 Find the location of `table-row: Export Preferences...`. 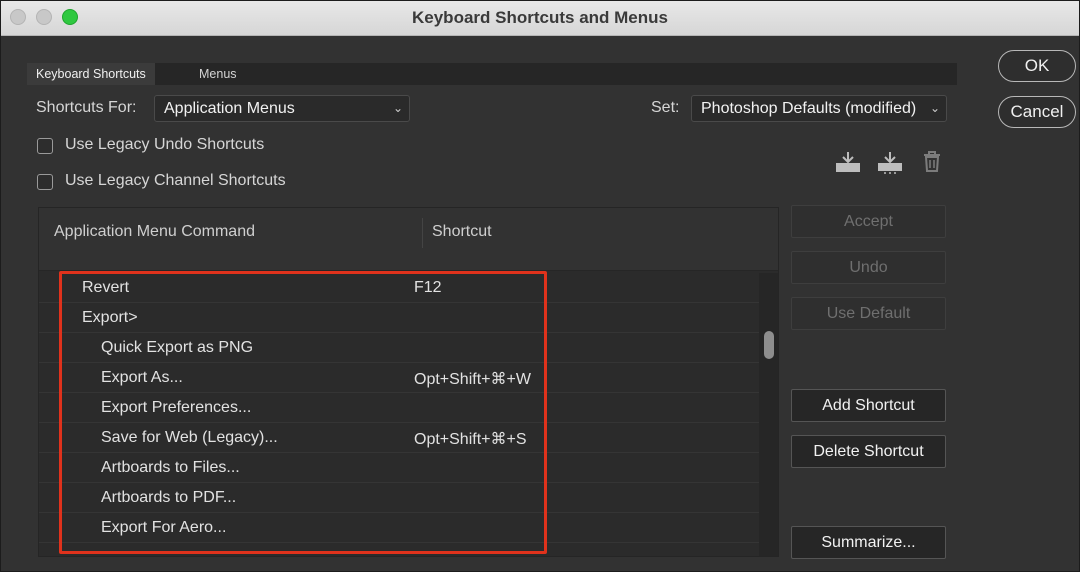

table-row: Export Preferences... is located at coordinates (399, 408).